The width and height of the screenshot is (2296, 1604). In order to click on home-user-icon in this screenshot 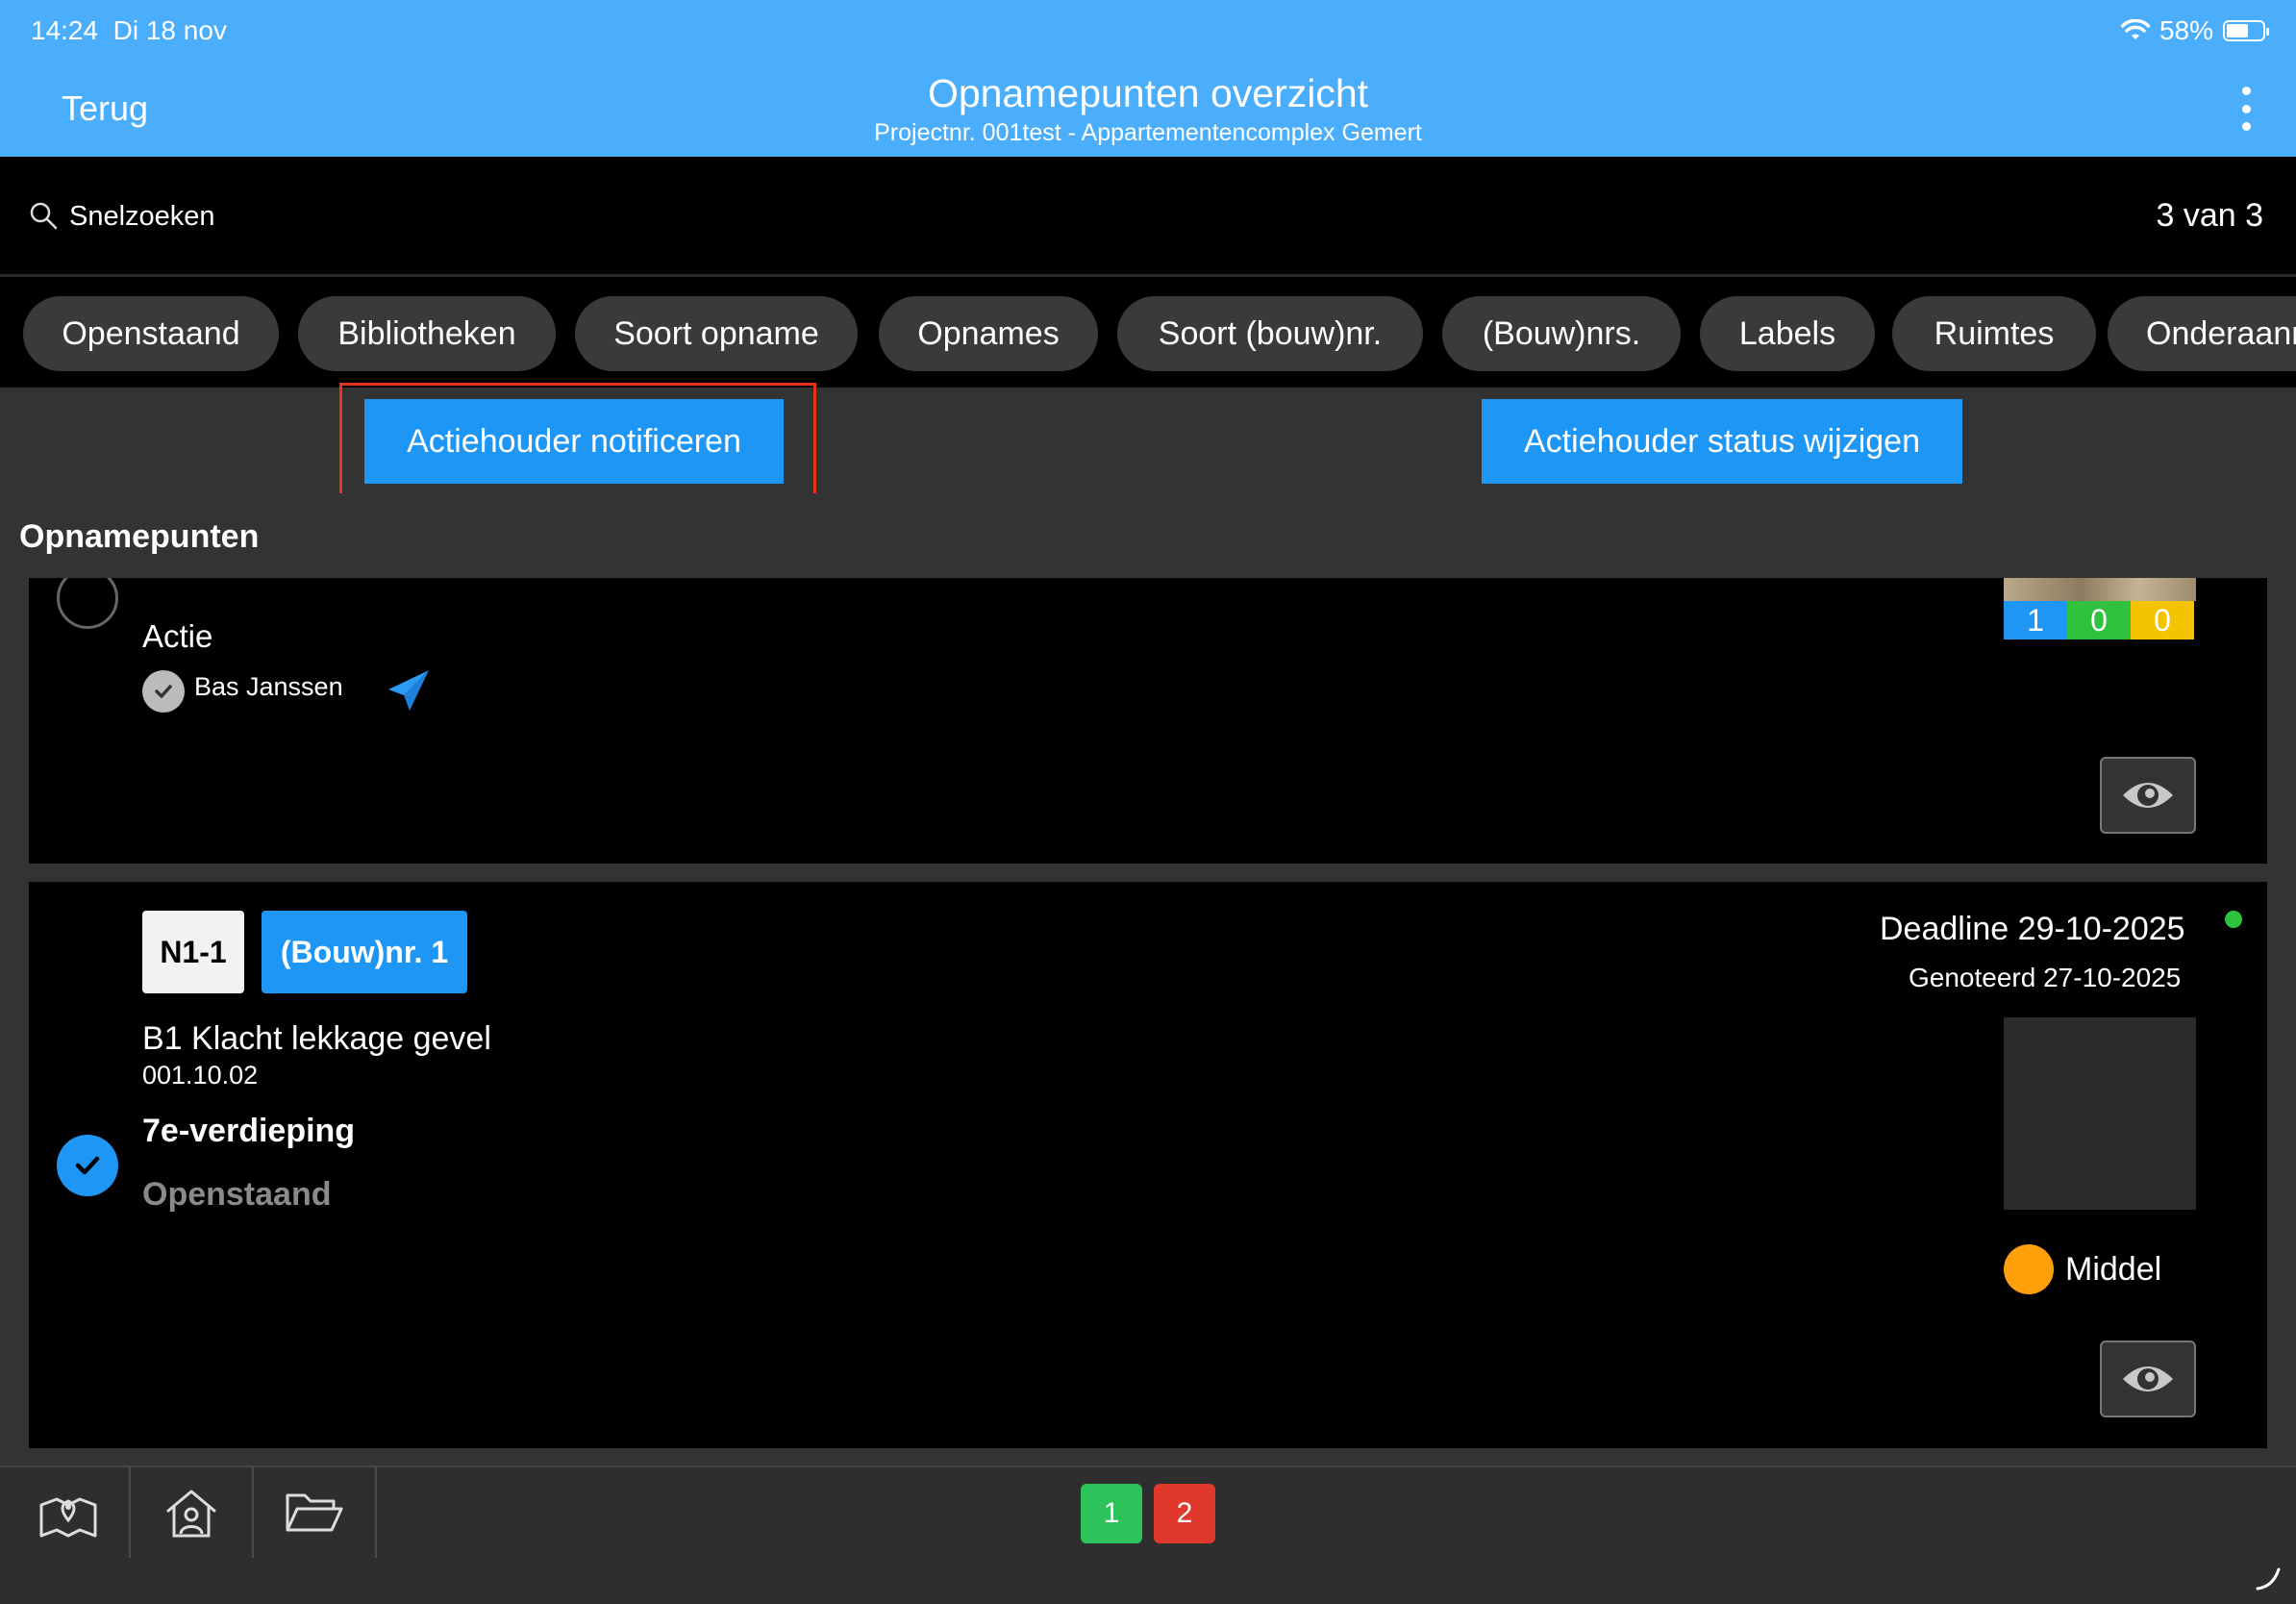, I will do `click(191, 1514)`.